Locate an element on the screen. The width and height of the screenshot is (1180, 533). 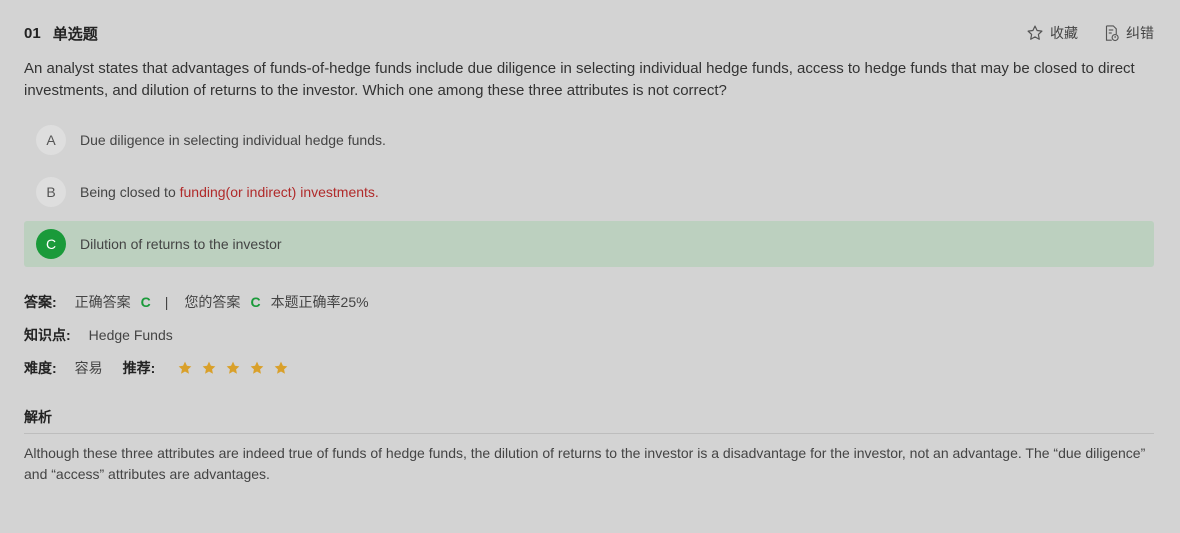
answer-row: 答案: 正确答案 C | 您的答案 C 本题正确率25% is located at coordinates (196, 302).